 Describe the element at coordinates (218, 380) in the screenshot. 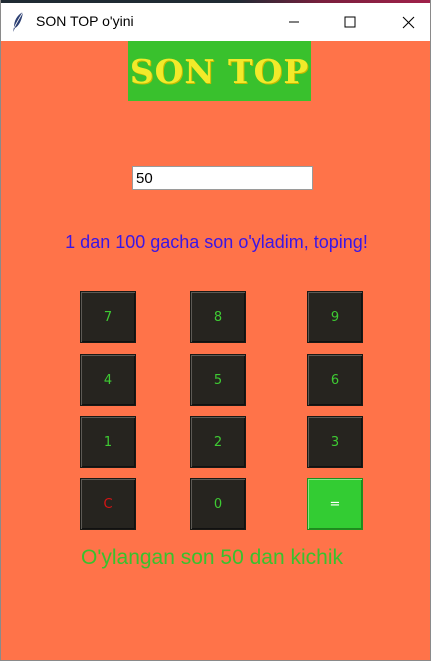

I see `key-5: 5` at that location.